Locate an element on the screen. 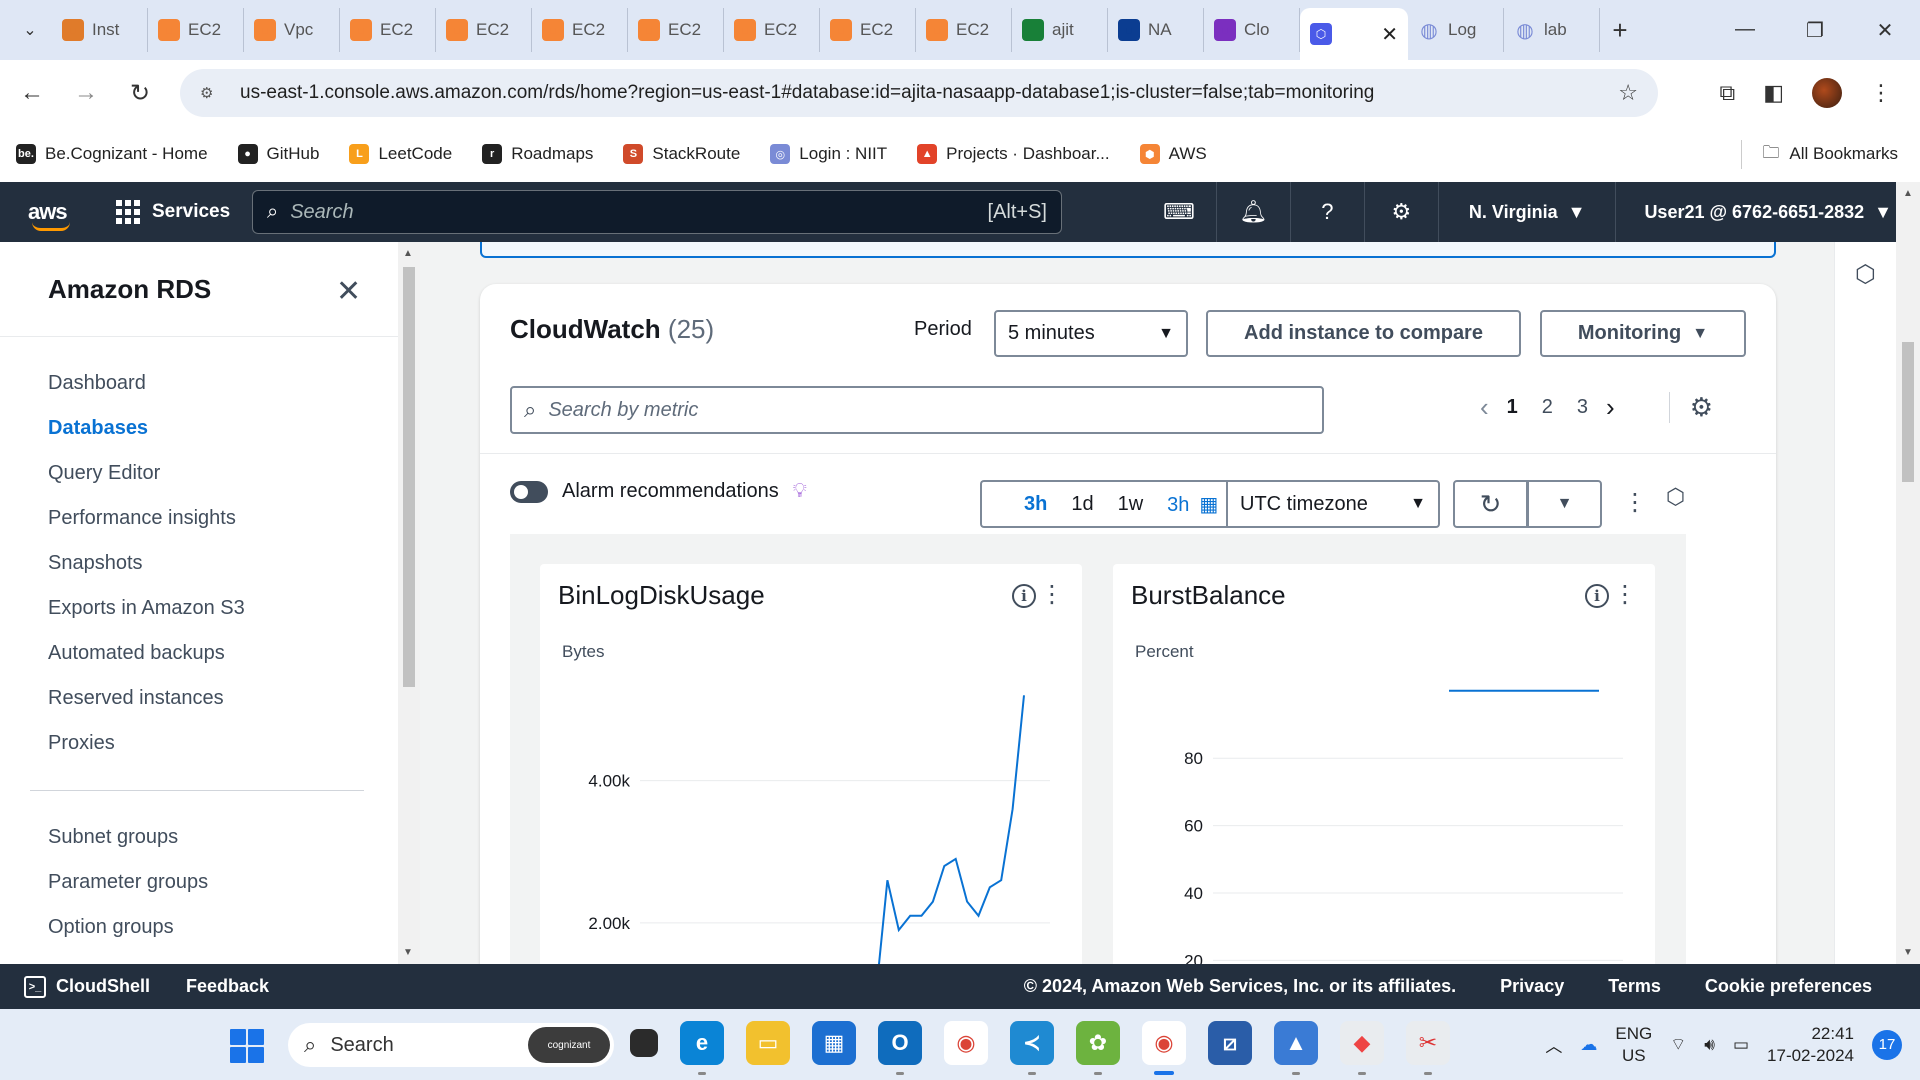  wifi-icon: ⌔ is located at coordinates (1678, 1044).